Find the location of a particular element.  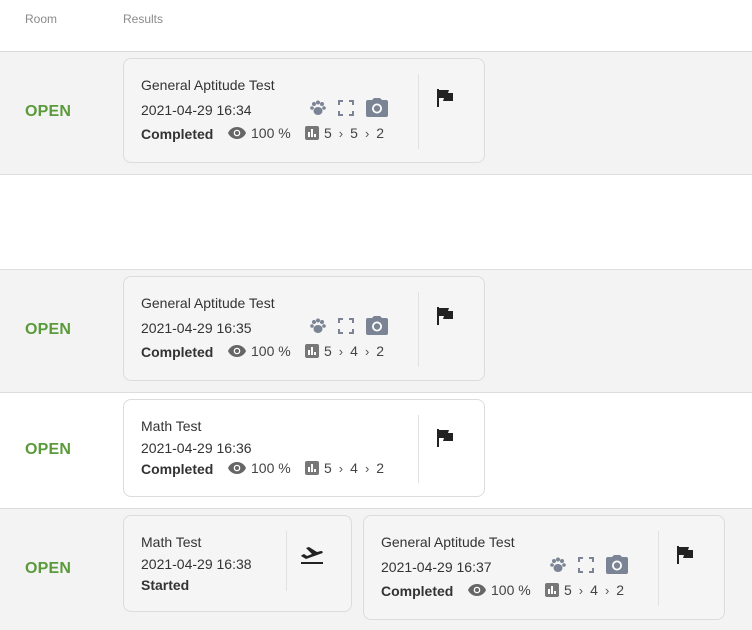

test-datetime: 2021-04-29 16:36 is located at coordinates (196, 448).